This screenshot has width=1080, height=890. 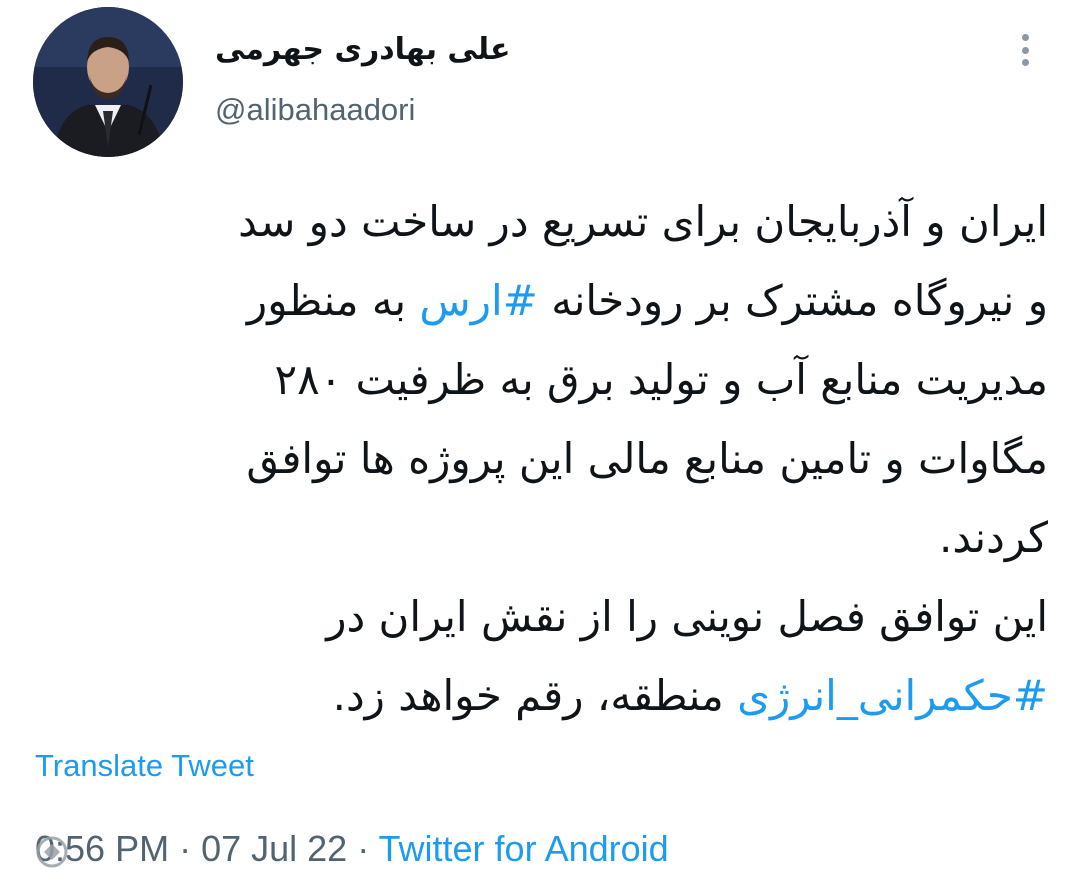 I want to click on more-vertical-icon, so click(x=1025, y=50).